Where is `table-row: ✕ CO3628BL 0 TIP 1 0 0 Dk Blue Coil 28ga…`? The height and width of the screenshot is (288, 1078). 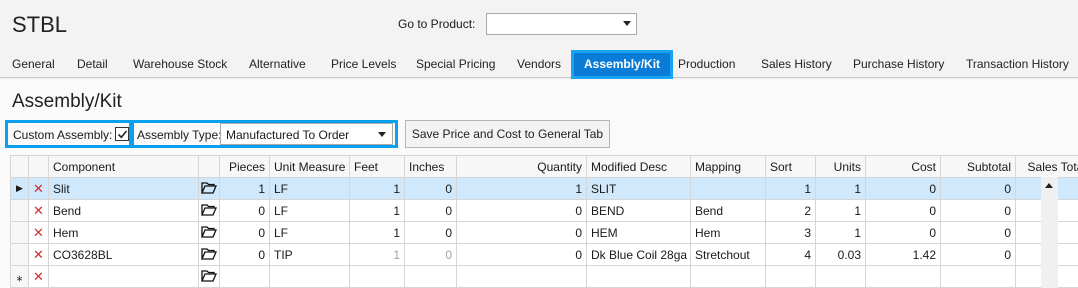
table-row: ✕ CO3628BL 0 TIP 1 0 0 Dk Blue Coil 28ga… is located at coordinates (544, 254).